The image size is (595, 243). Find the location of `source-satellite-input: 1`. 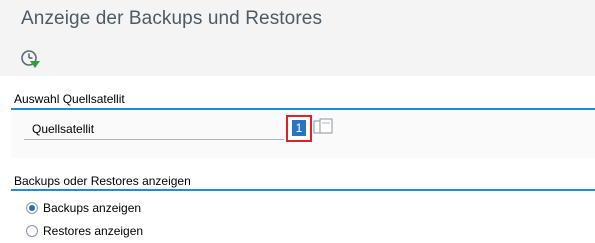

source-satellite-input: 1 is located at coordinates (299, 128).